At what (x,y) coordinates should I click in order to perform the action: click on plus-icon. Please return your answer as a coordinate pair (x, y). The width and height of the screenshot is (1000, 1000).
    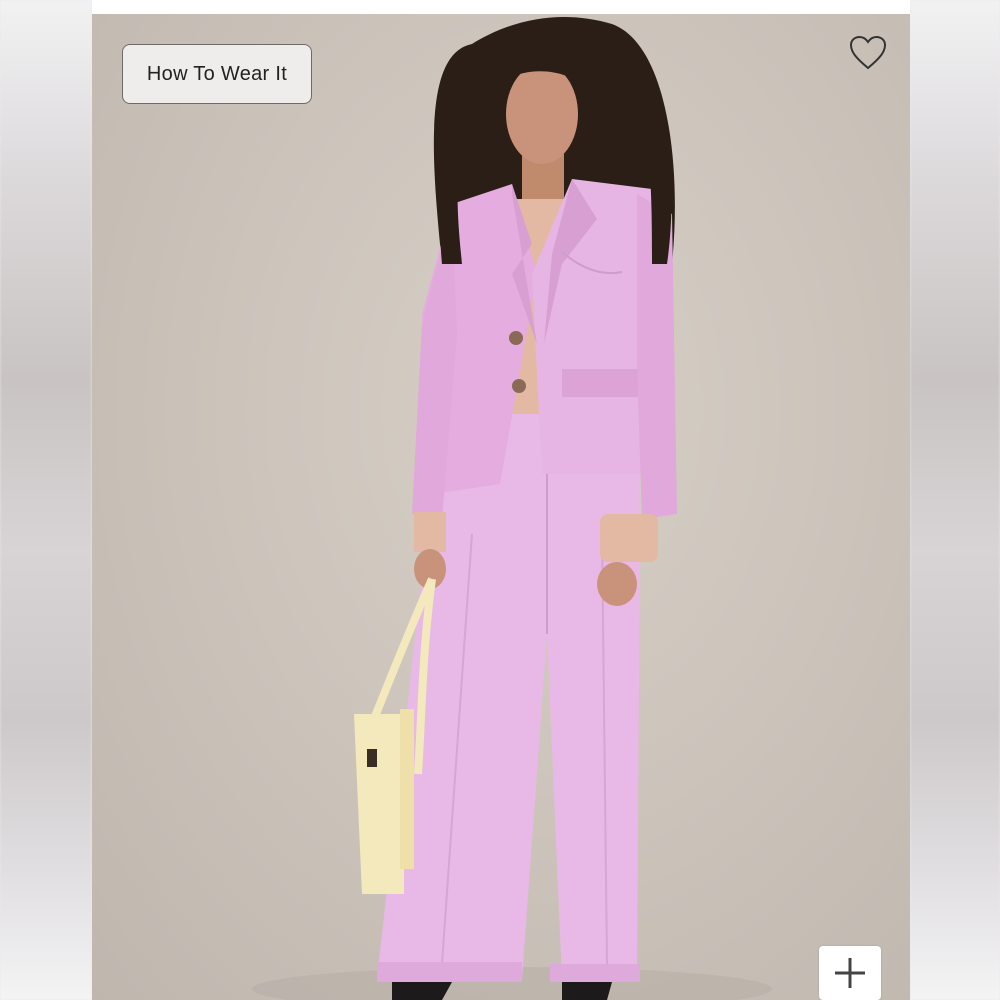
    Looking at the image, I should click on (850, 973).